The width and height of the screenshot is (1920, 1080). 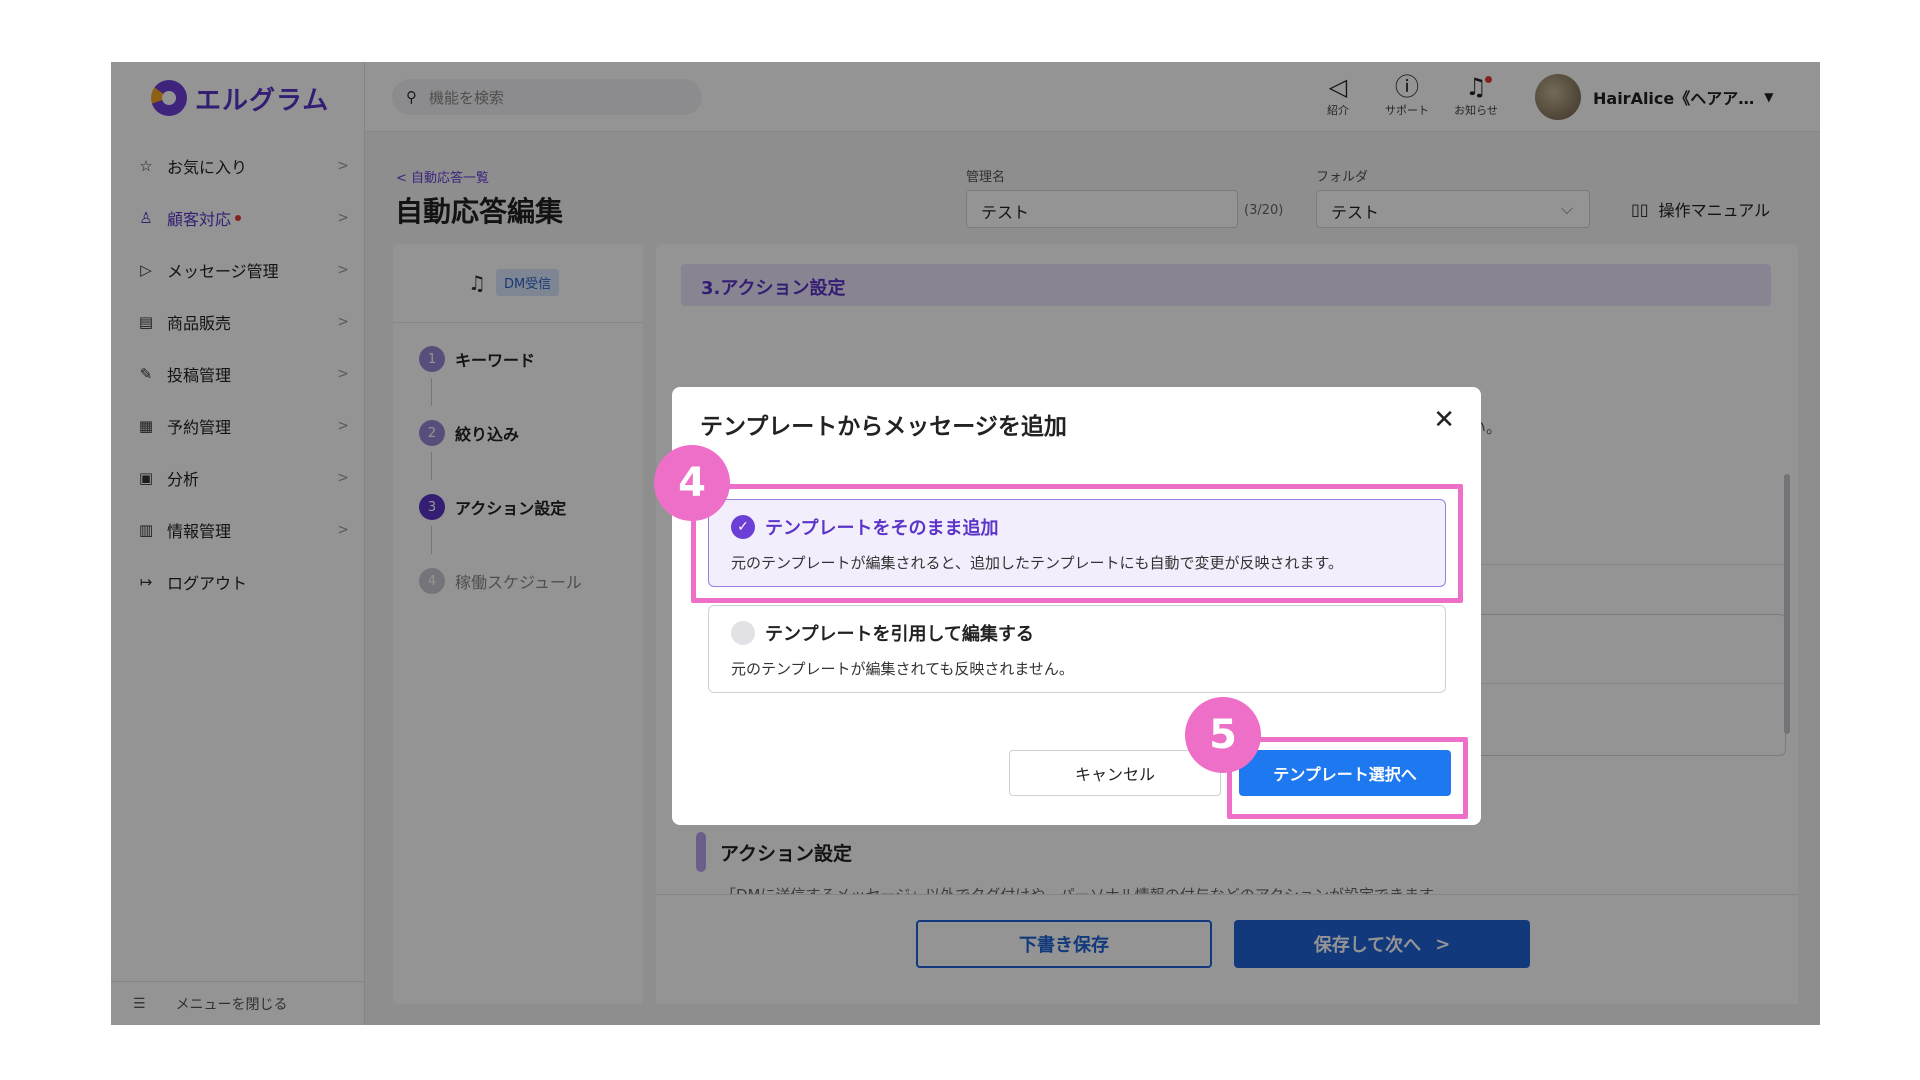 What do you see at coordinates (743, 633) in the screenshot?
I see `radio-icon` at bounding box center [743, 633].